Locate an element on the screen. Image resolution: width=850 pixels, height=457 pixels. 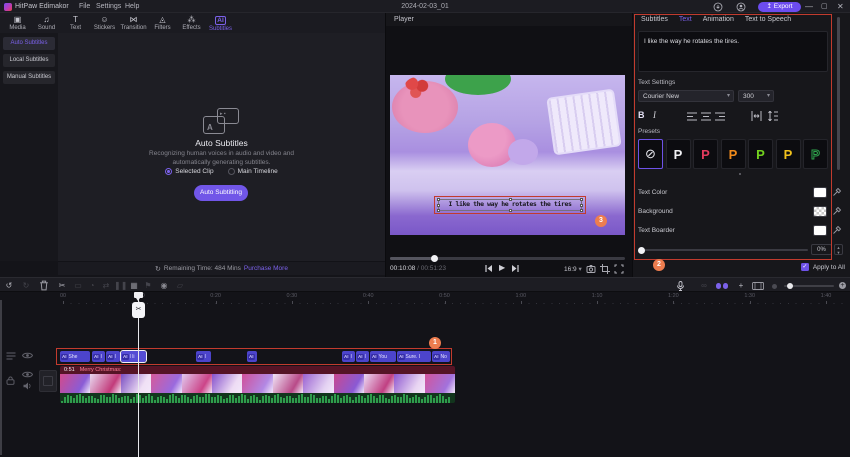
preset-none: ⊘ is located at coordinates (650, 154).